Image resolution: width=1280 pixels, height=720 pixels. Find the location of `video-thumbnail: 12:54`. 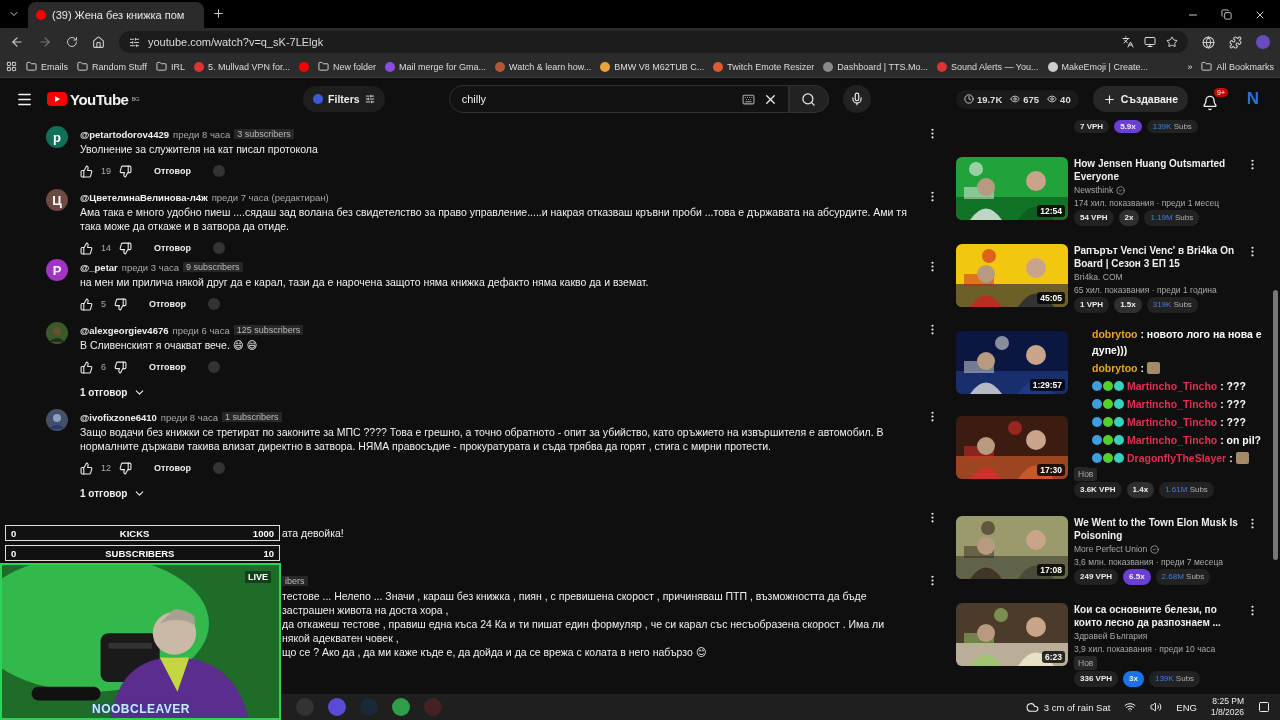

video-thumbnail: 12:54 is located at coordinates (1012, 188).